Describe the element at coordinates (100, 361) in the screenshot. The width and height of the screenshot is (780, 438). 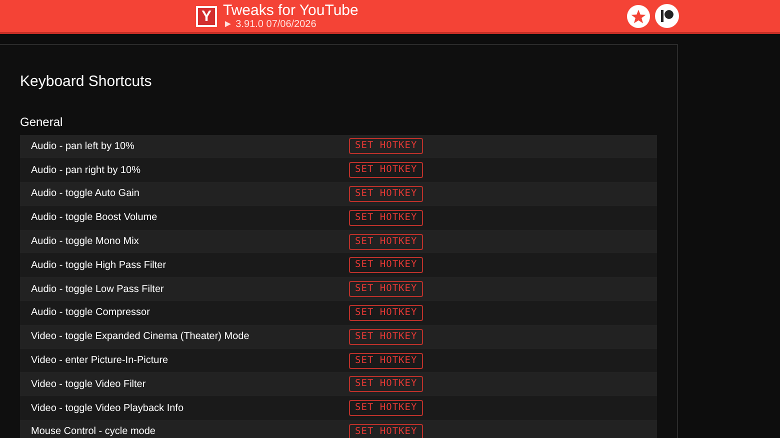
I see `shortcut-label: Video - enter Picture-In-Picture` at that location.